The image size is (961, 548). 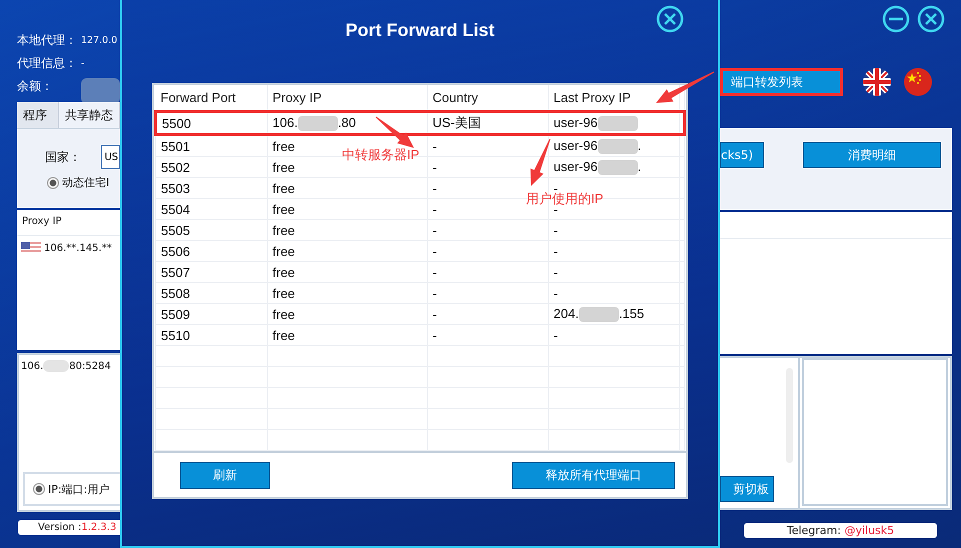 What do you see at coordinates (211, 335) in the screenshot?
I see `table-cell: 5510` at bounding box center [211, 335].